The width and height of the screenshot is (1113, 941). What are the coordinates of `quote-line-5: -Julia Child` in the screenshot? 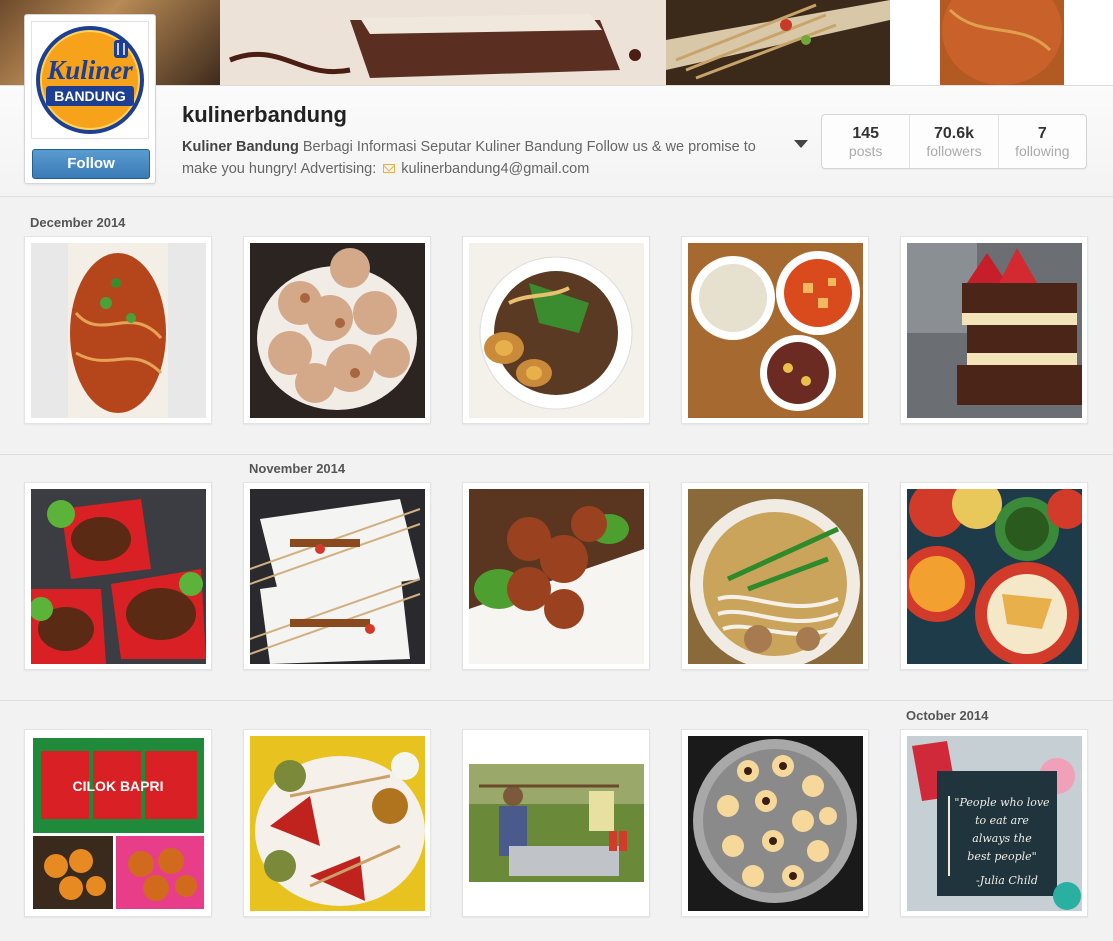 It's located at (1007, 880).